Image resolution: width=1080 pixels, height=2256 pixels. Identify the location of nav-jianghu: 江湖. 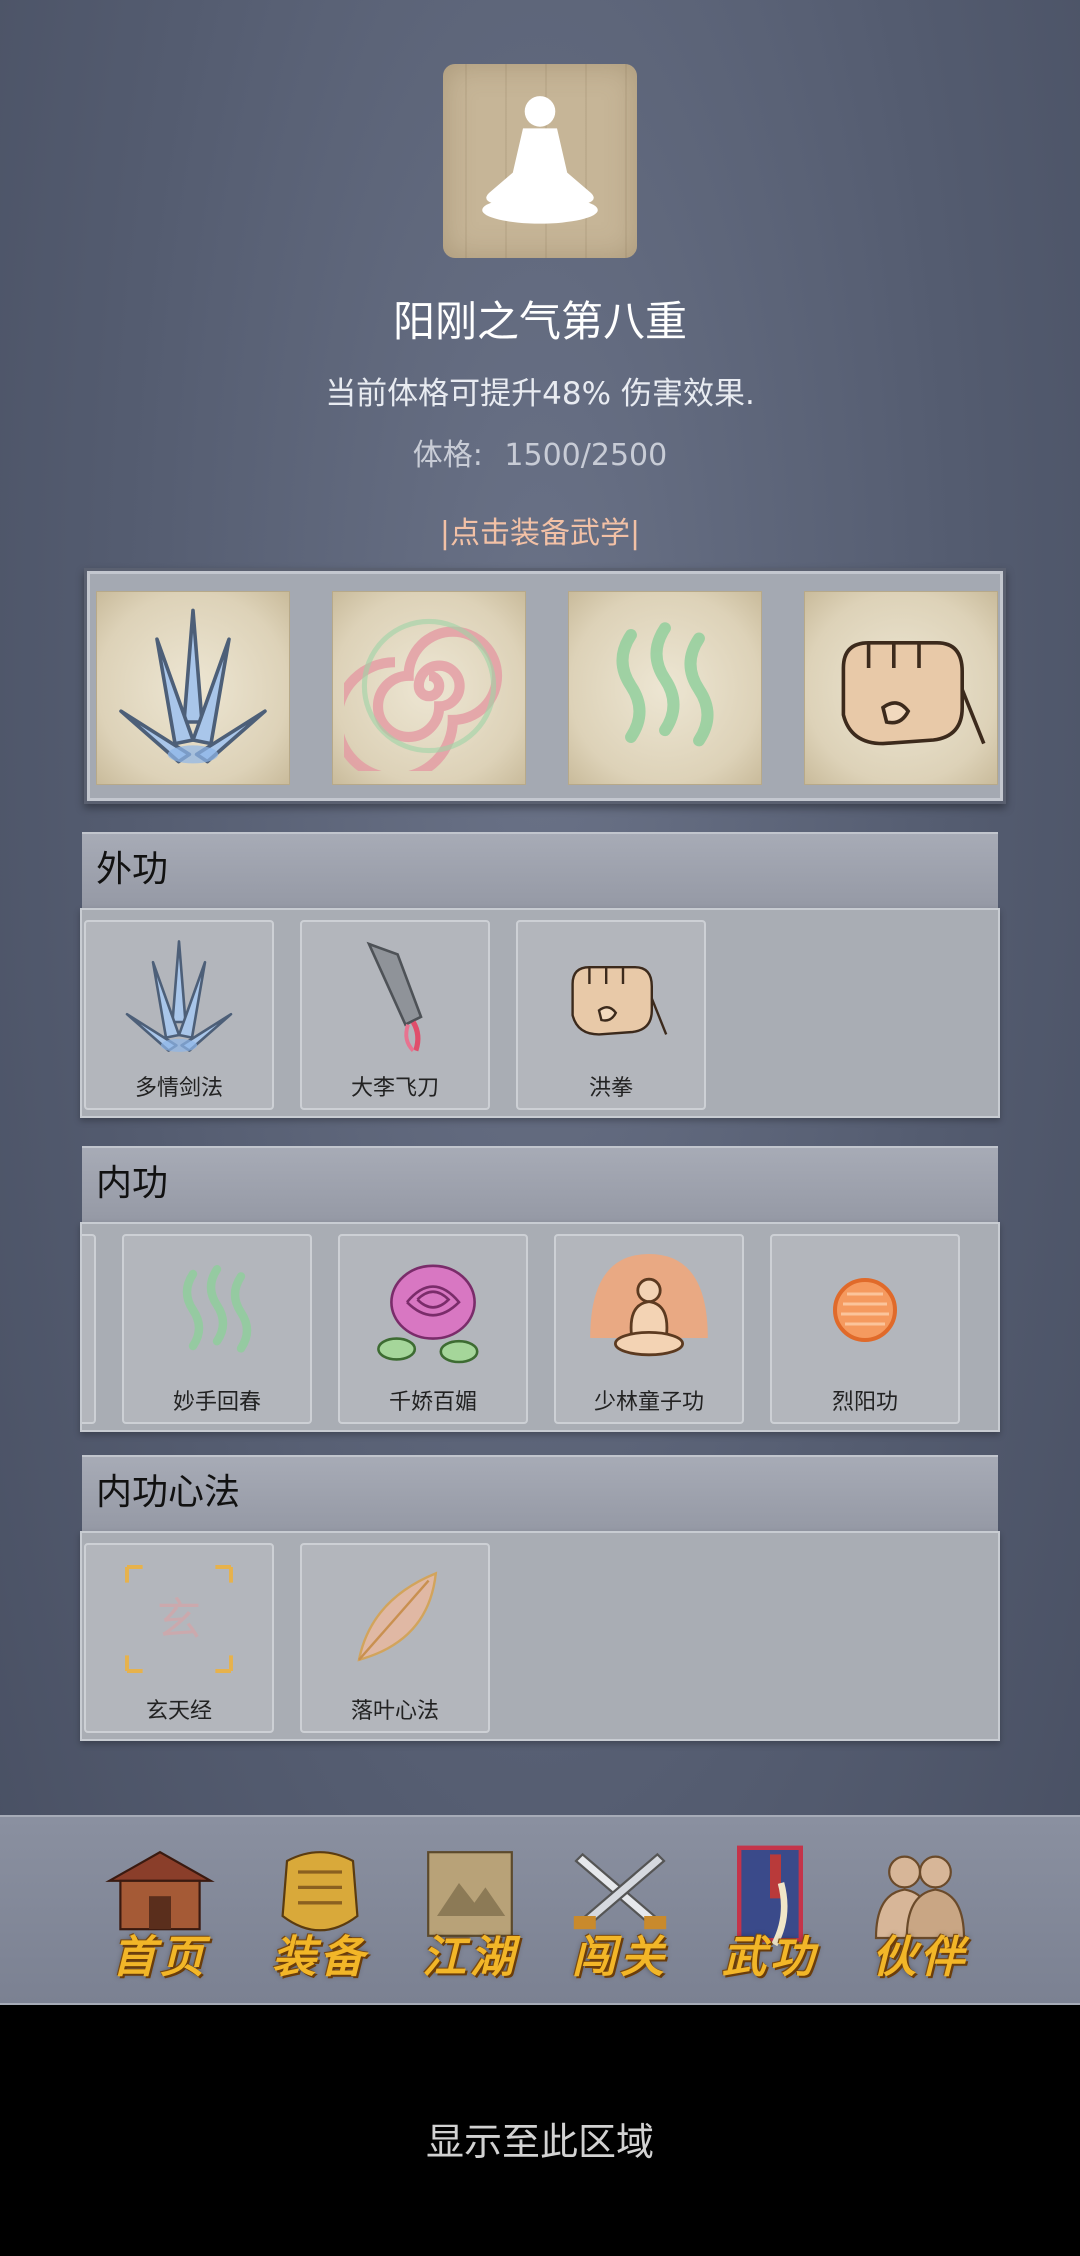
(470, 1914).